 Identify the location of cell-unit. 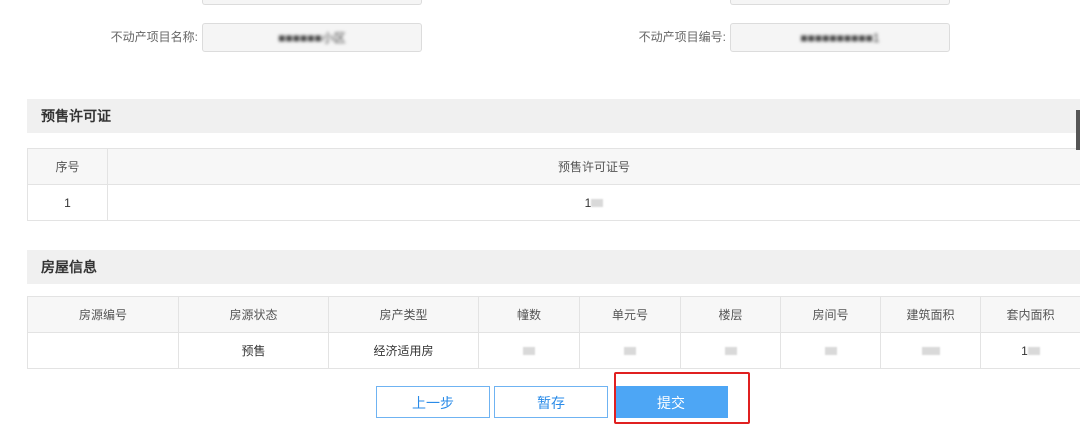
(630, 350).